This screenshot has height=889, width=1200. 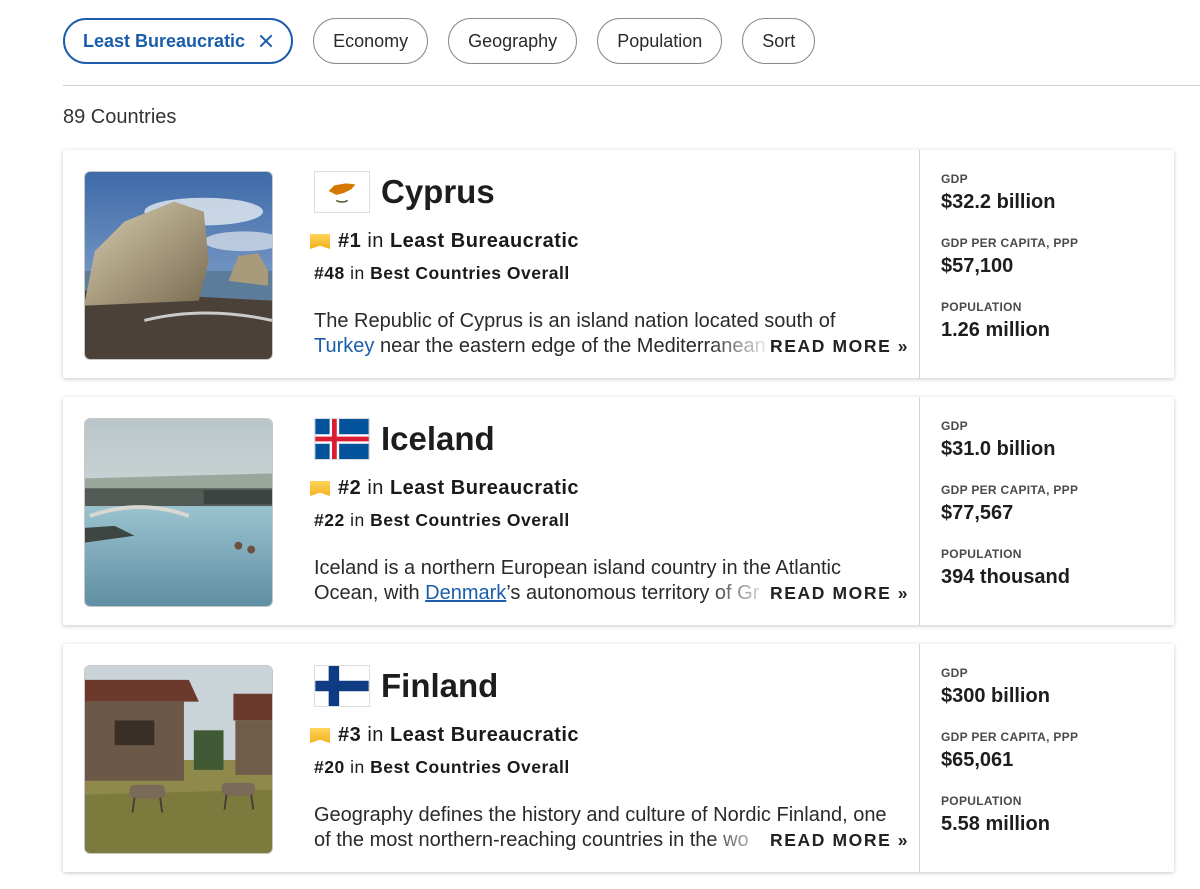 I want to click on country-link-denmark: Denmark, so click(x=465, y=593).